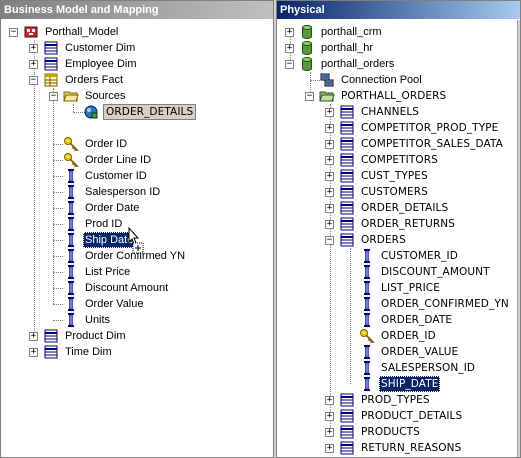 Image resolution: width=521 pixels, height=458 pixels. What do you see at coordinates (397, 368) in the screenshot?
I see `physical-column-salesperson-id: SALESPERSON_ID` at bounding box center [397, 368].